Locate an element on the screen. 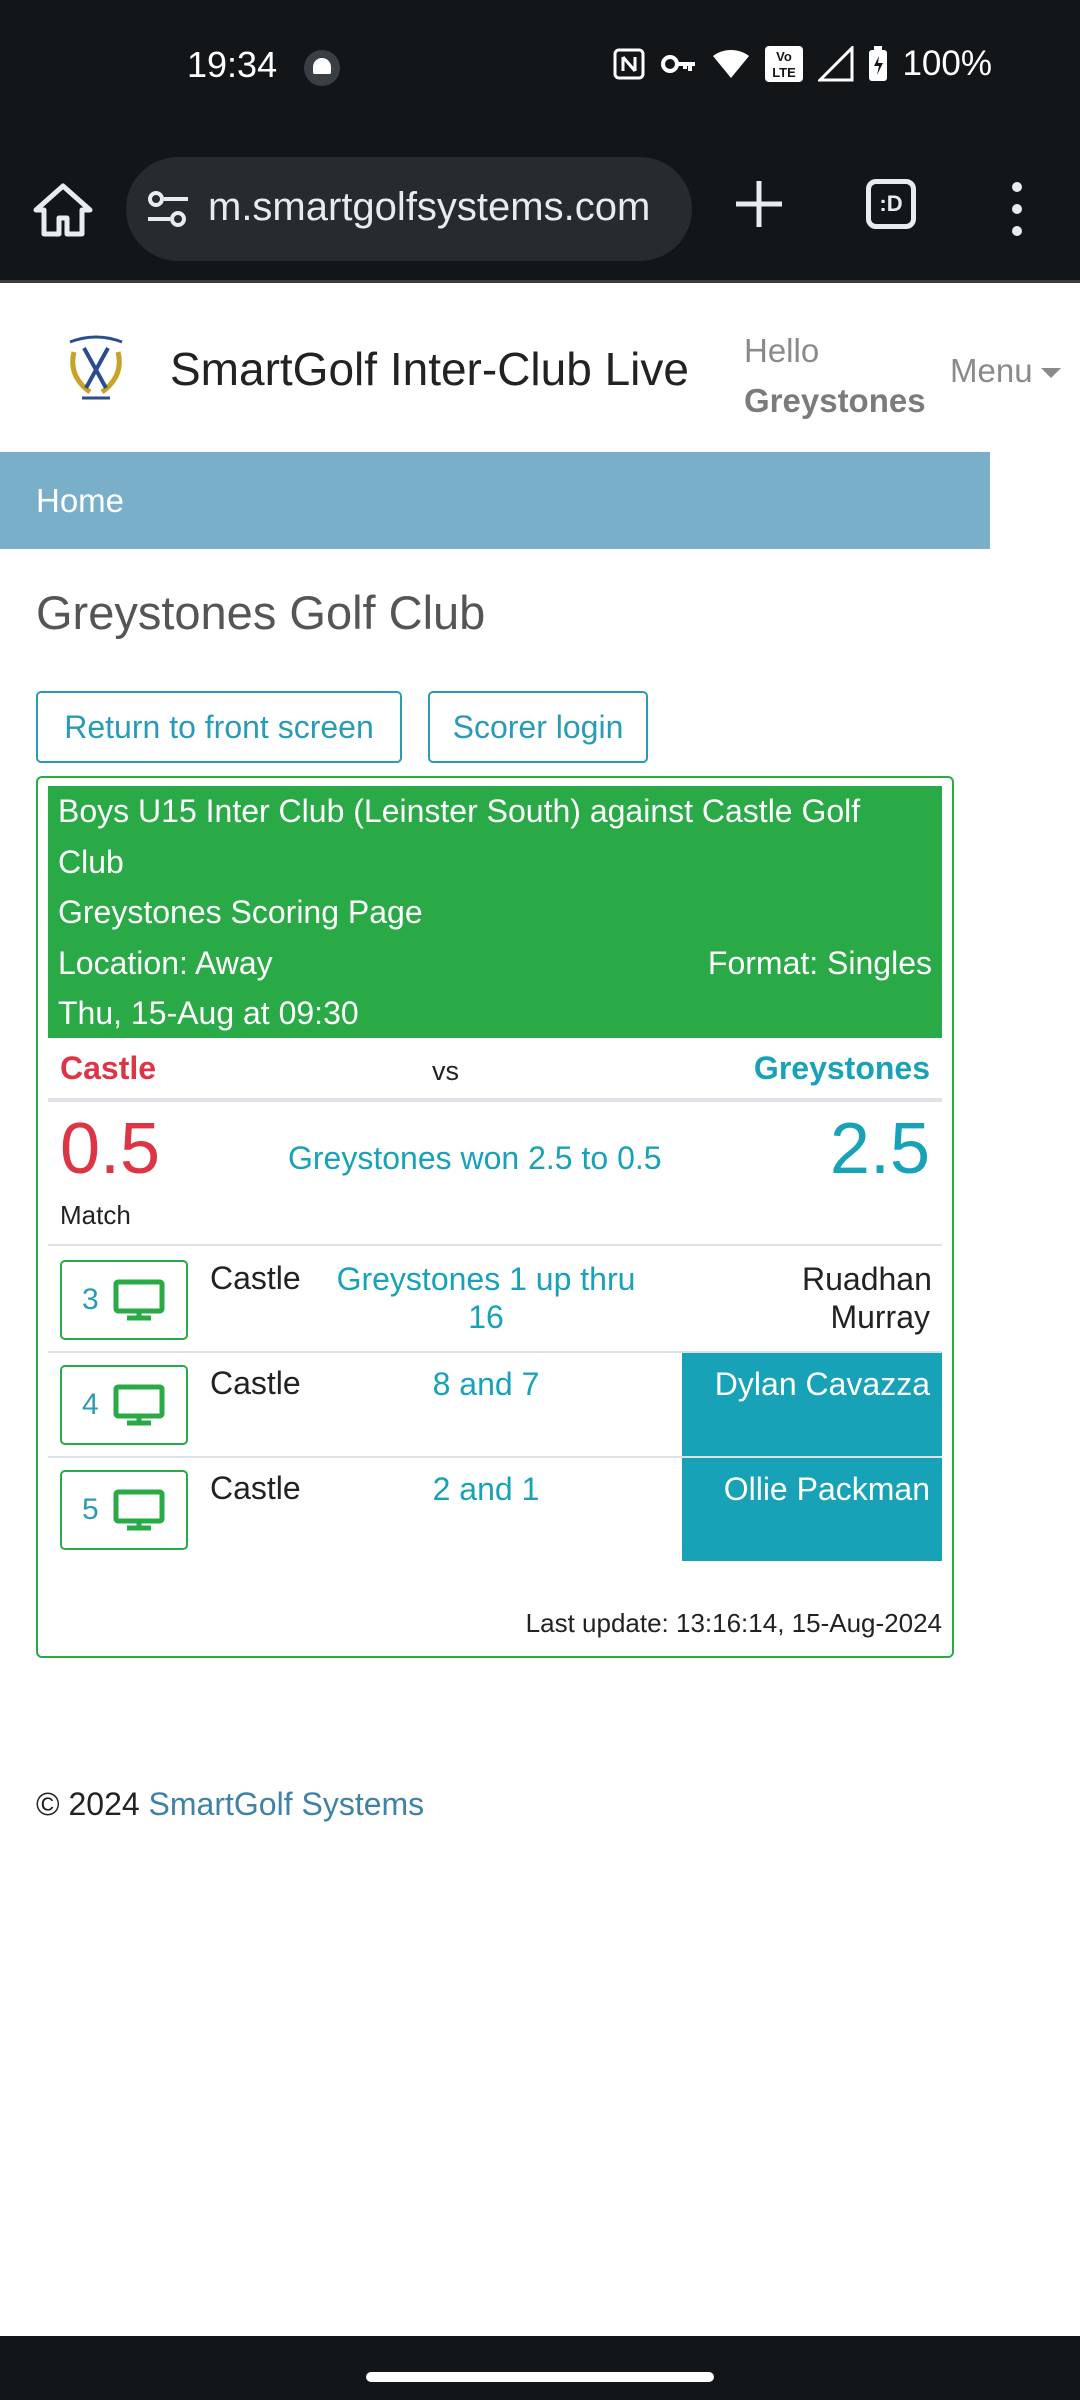  status-time: 19:34 is located at coordinates (232, 64).